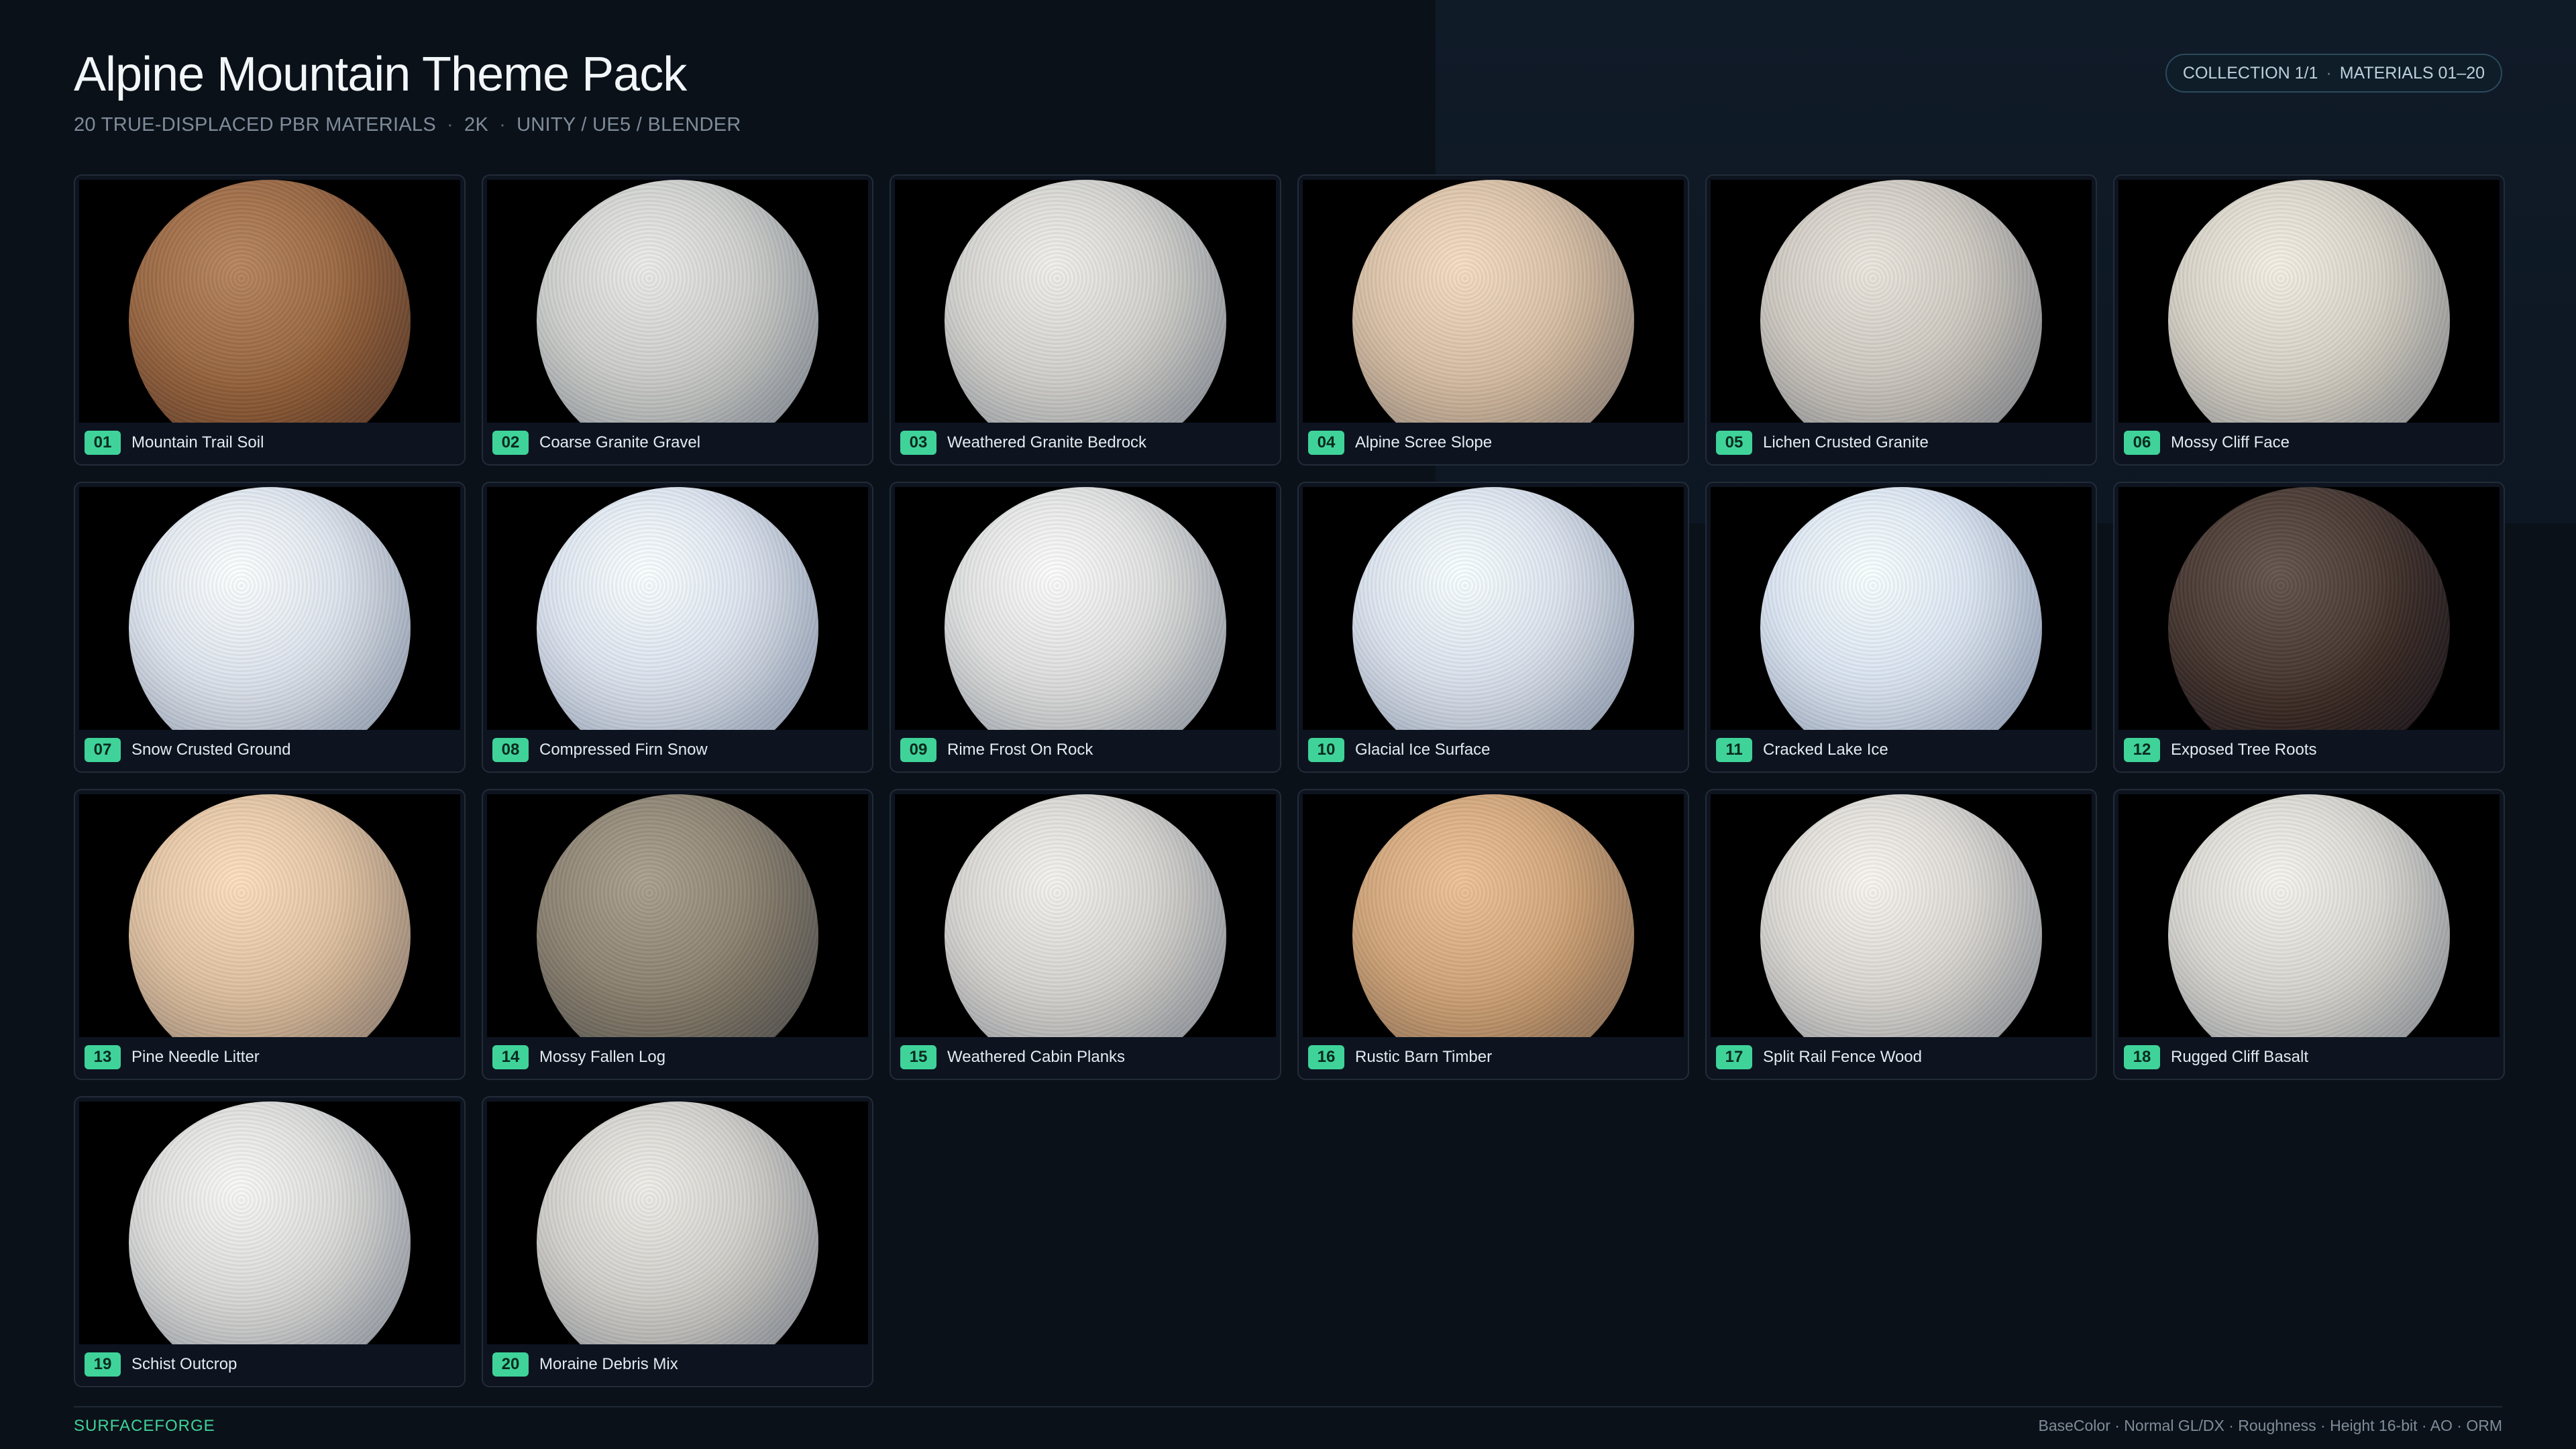  What do you see at coordinates (1423, 750) in the screenshot?
I see `material-name: Glacial Ice Surface` at bounding box center [1423, 750].